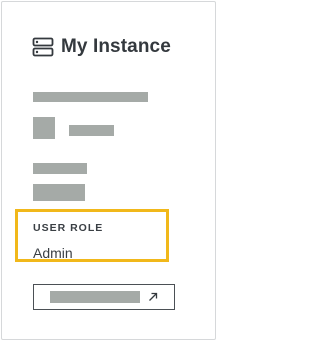 Image resolution: width=320 pixels, height=341 pixels. I want to click on redacted-button-label, so click(95, 297).